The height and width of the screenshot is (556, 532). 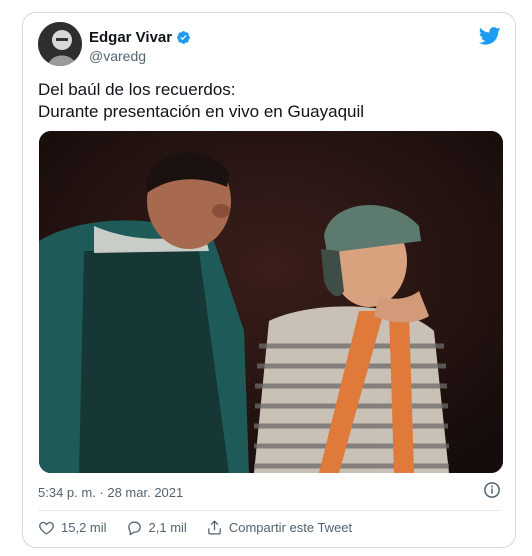 I want to click on verified-badge-icon, so click(x=184, y=37).